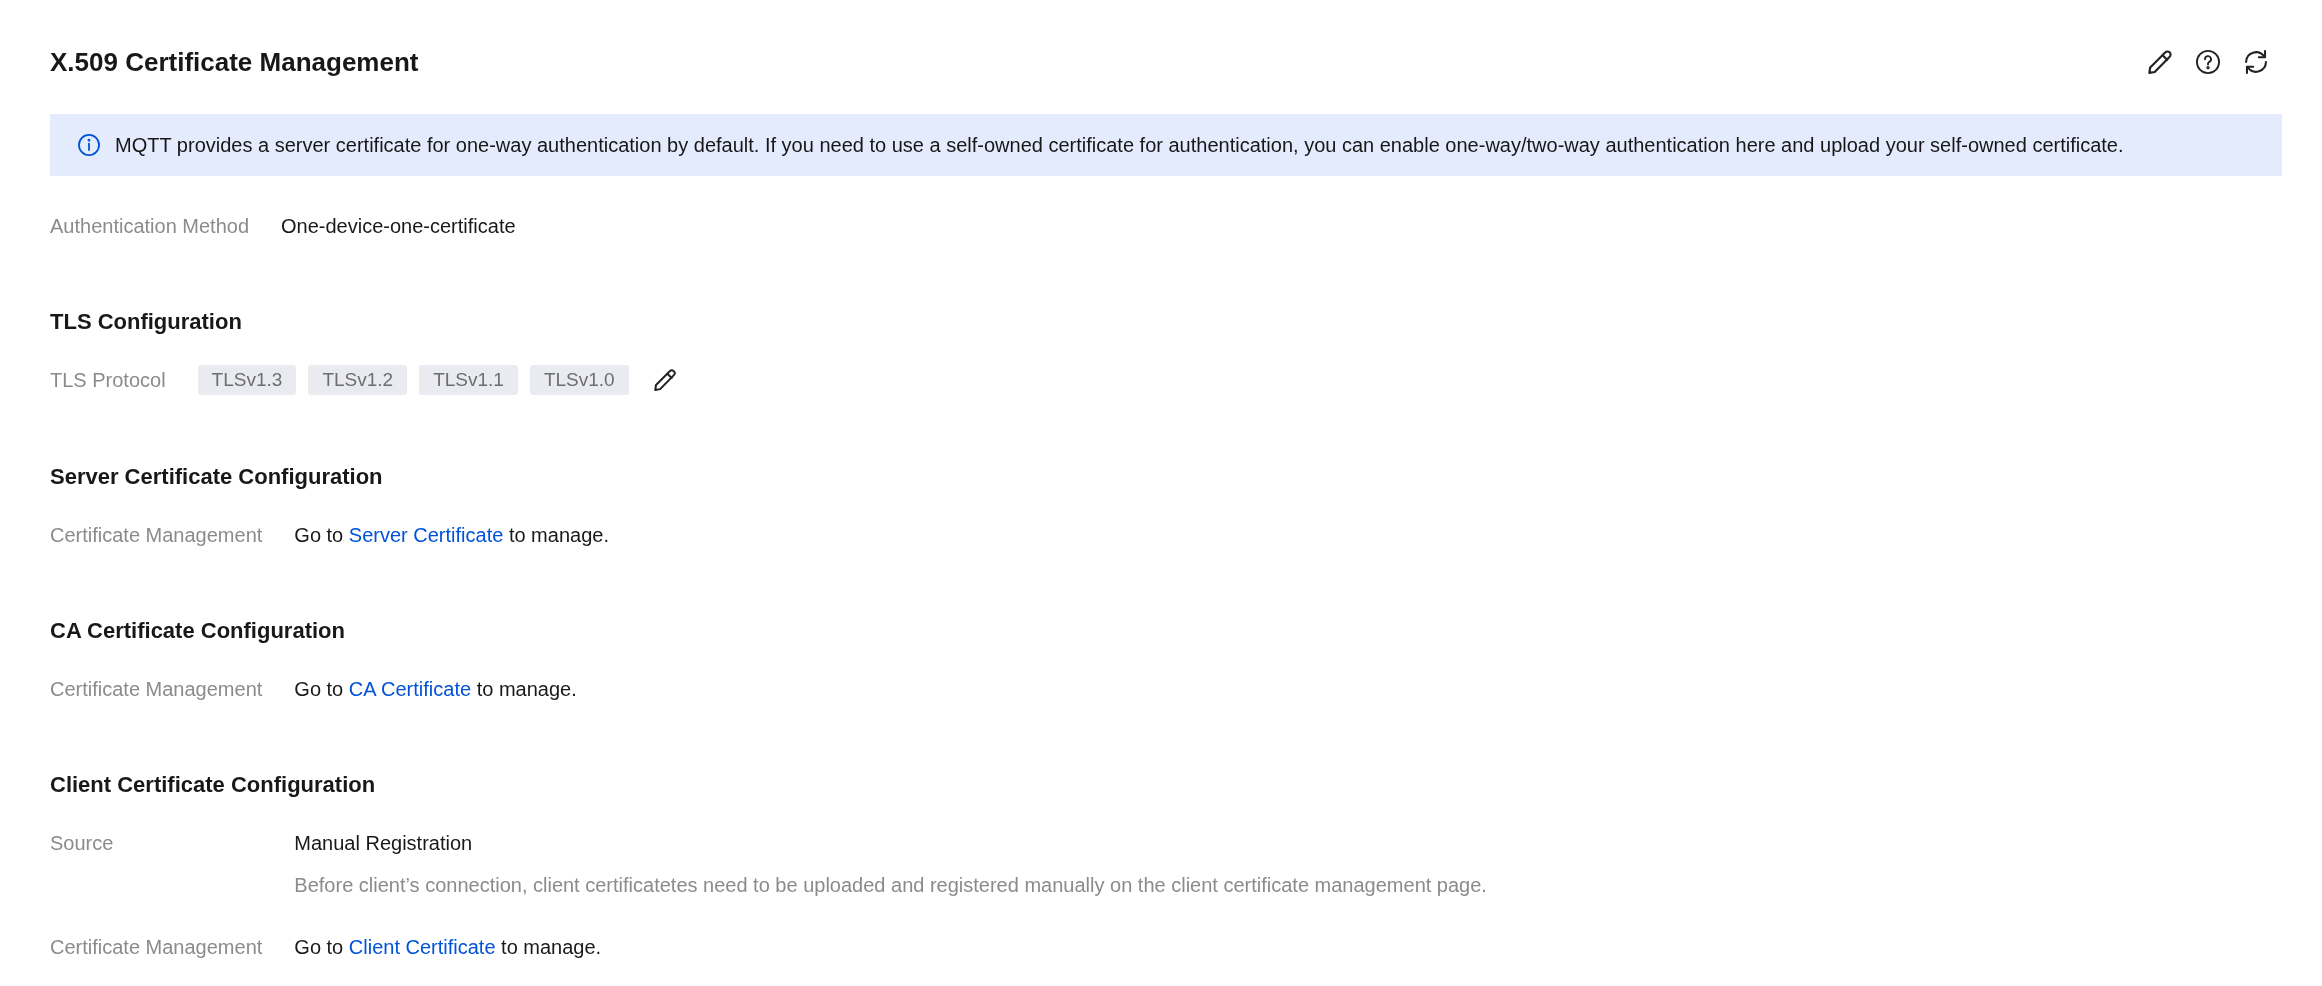  What do you see at coordinates (398, 226) in the screenshot?
I see `field-value: One-device-one-certificate` at bounding box center [398, 226].